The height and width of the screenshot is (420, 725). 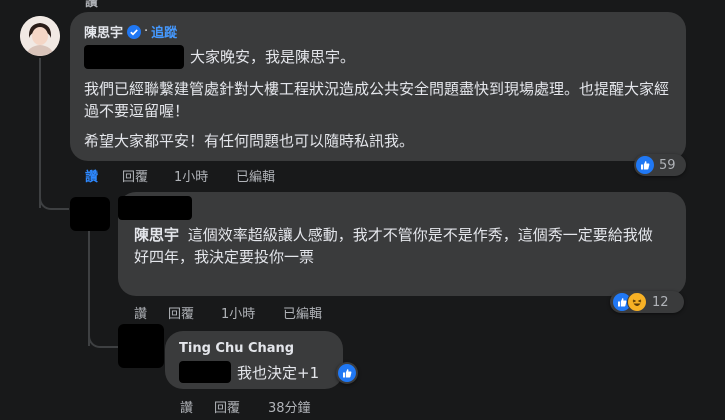 I want to click on reaction-count: 12, so click(x=660, y=302).